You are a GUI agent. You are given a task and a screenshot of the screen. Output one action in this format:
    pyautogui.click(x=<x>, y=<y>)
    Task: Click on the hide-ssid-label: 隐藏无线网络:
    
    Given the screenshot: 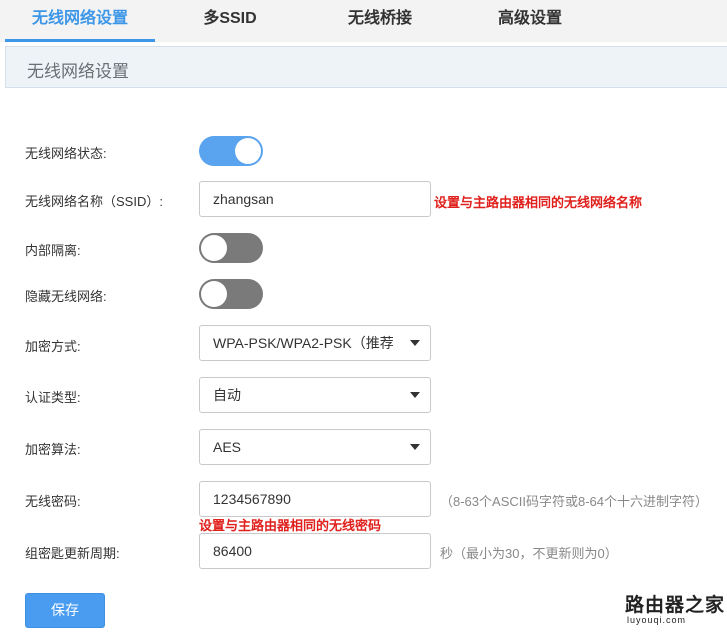 What is the action you would take?
    pyautogui.click(x=66, y=296)
    